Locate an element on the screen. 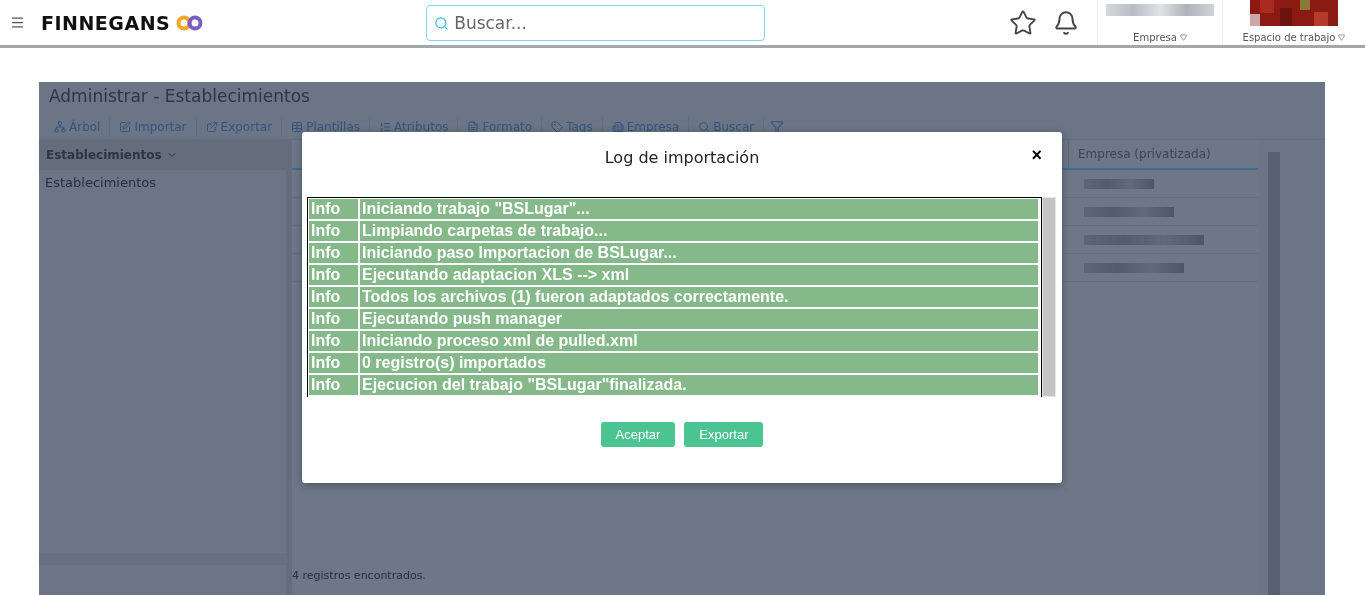 This screenshot has width=1365, height=595. tree-item: Establecimientos is located at coordinates (162, 182).